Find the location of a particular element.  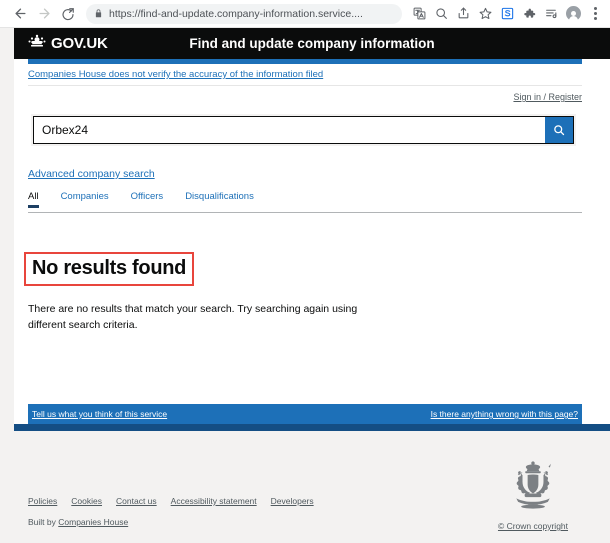

tab-all: All is located at coordinates (33, 199).